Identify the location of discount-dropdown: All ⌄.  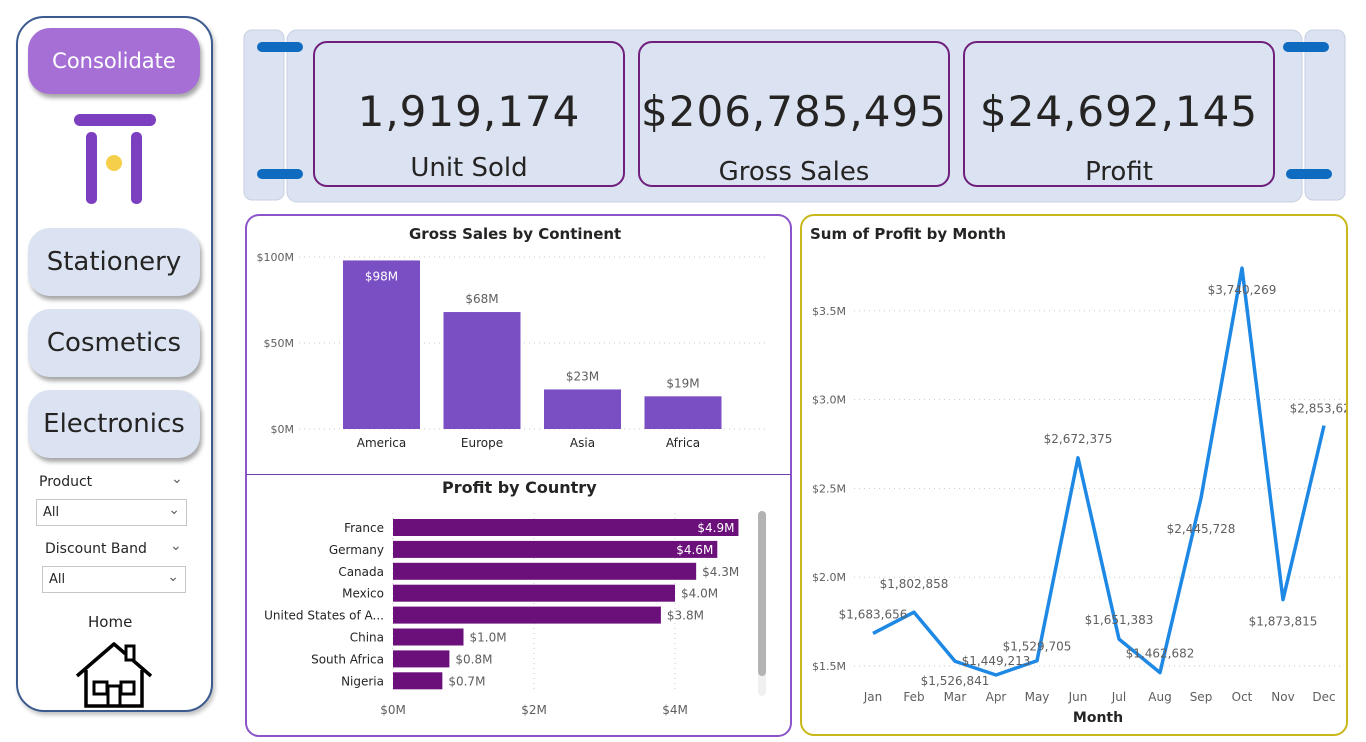
(114, 579).